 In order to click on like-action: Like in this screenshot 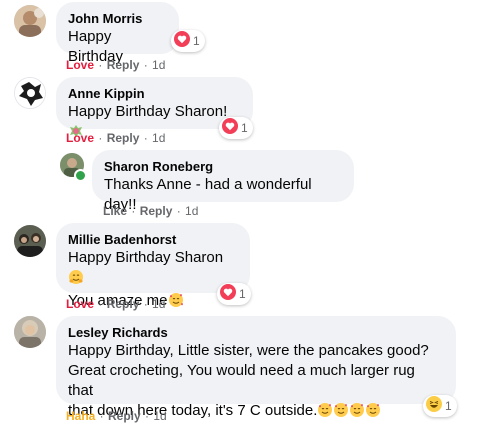, I will do `click(115, 211)`.